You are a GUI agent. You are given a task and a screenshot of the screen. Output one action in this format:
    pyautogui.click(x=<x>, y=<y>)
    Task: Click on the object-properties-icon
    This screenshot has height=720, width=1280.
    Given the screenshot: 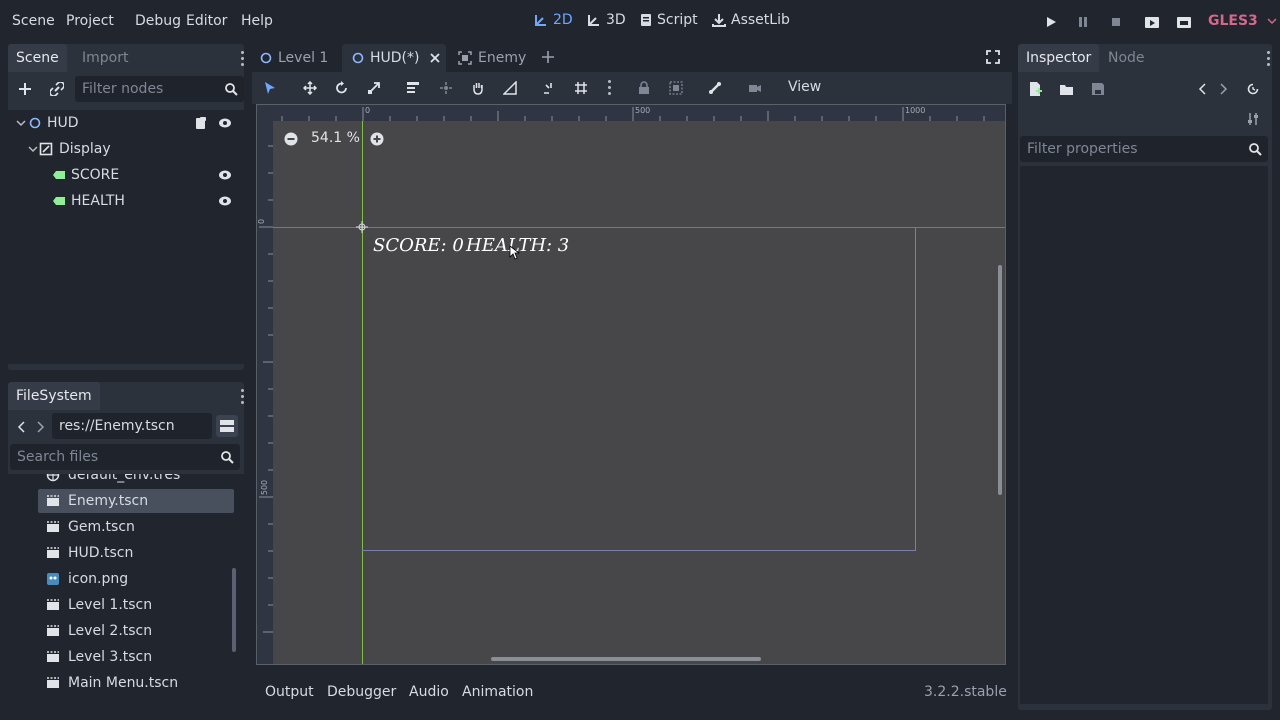 What is the action you would take?
    pyautogui.click(x=1253, y=119)
    